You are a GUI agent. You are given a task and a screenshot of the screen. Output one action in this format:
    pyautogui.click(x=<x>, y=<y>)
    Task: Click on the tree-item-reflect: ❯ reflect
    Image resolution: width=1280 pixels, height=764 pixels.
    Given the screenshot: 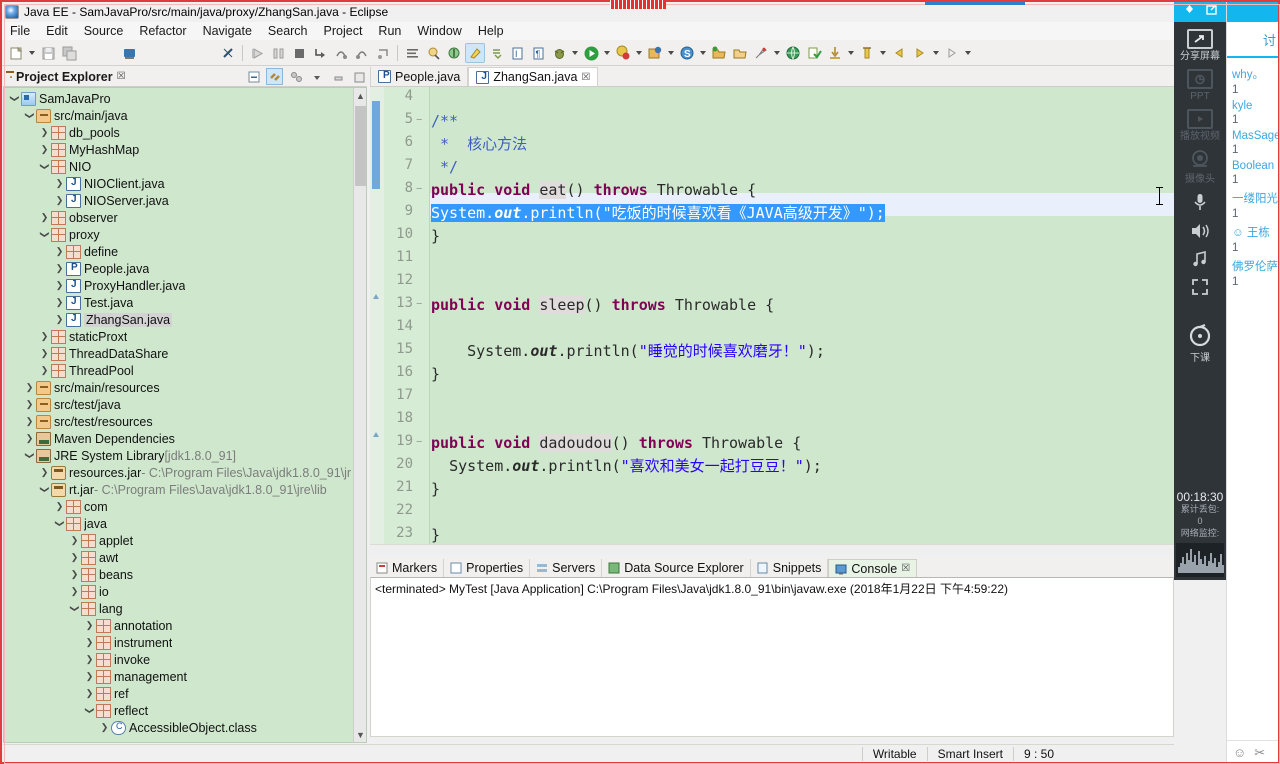 What is the action you would take?
    pyautogui.click(x=185, y=710)
    